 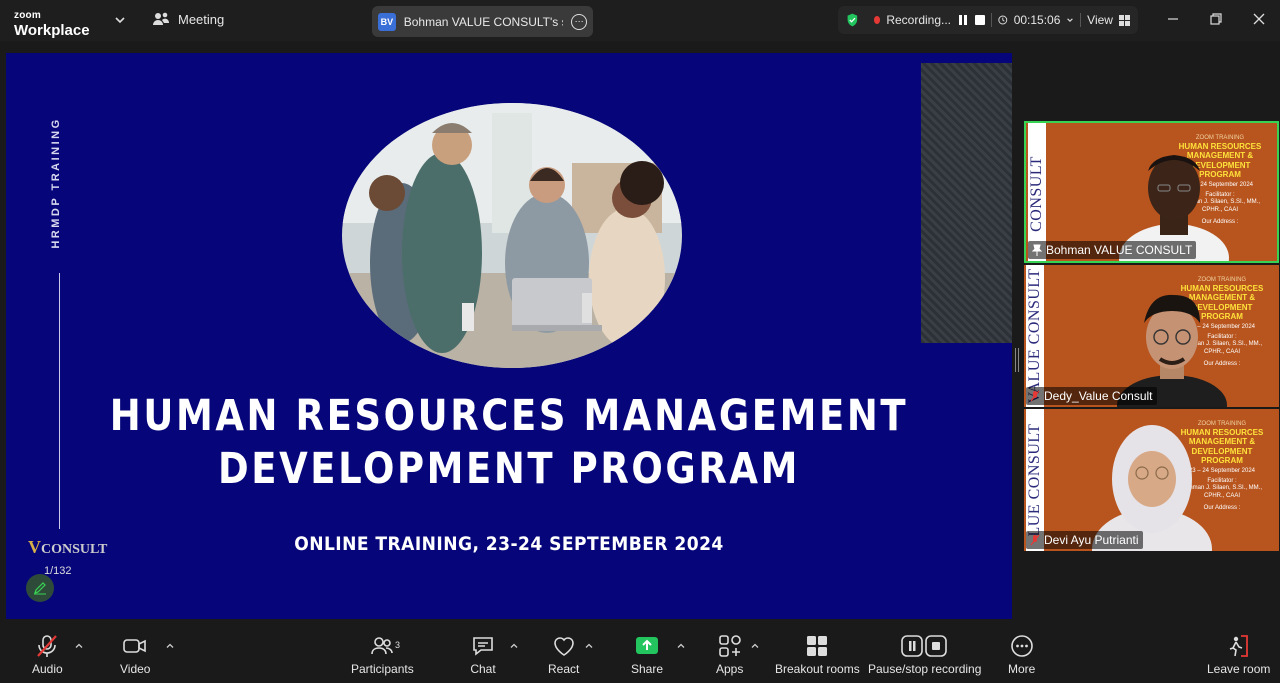 What do you see at coordinates (59, 401) in the screenshot?
I see `slide-vertical-rule` at bounding box center [59, 401].